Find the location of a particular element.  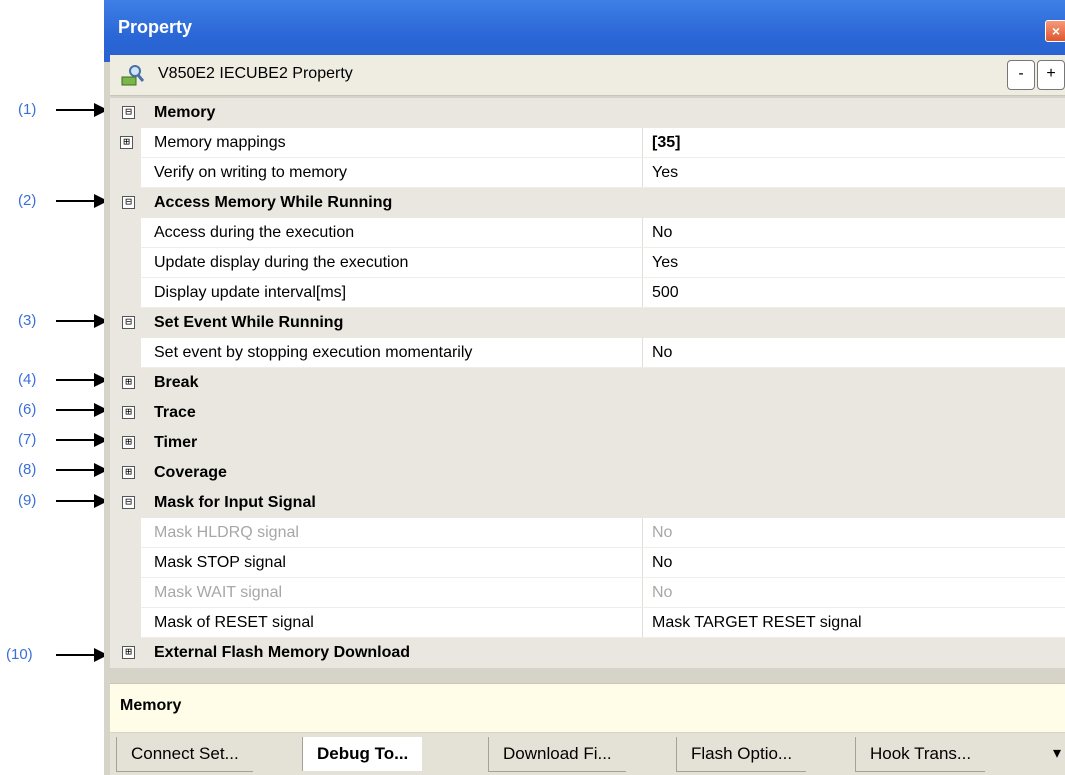

property-name: Mask of RESET signal is located at coordinates (234, 622).